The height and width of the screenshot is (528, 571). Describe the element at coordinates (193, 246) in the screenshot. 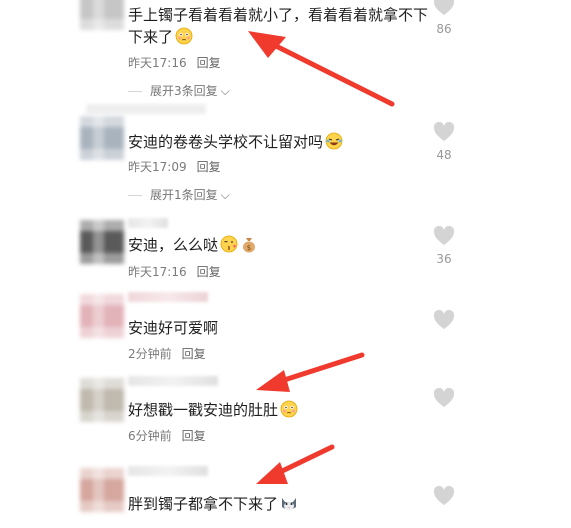

I see `comment-text: 安迪，么么哒 $` at that location.